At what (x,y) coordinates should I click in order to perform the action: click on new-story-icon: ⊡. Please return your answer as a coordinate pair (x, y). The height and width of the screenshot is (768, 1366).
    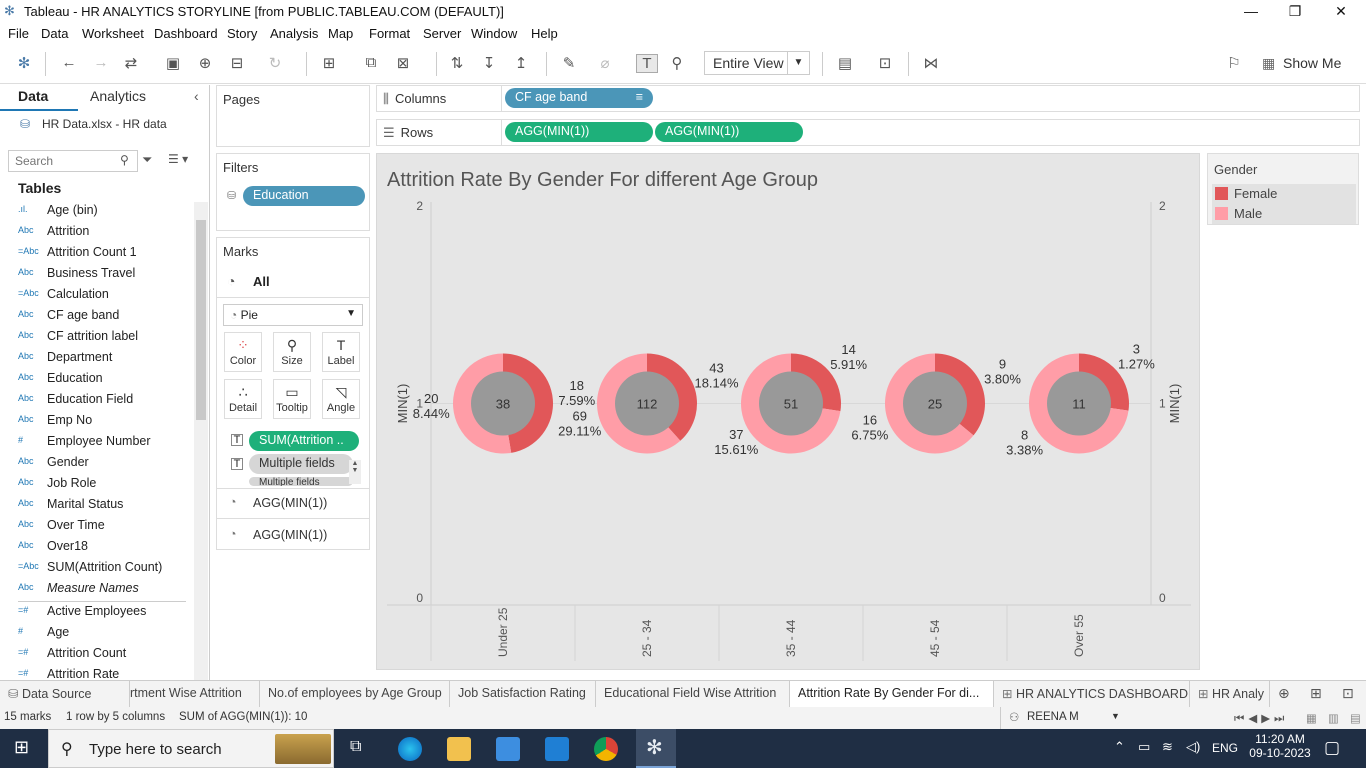
    Looking at the image, I should click on (1348, 693).